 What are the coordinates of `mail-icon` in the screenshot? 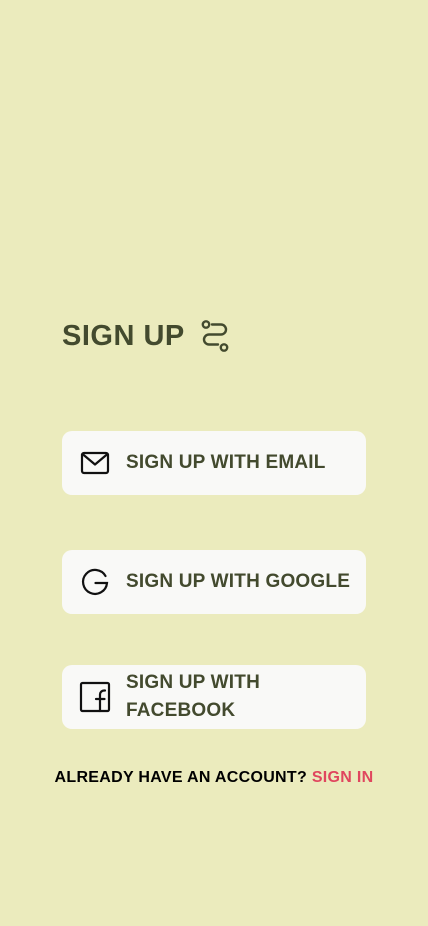 It's located at (95, 463).